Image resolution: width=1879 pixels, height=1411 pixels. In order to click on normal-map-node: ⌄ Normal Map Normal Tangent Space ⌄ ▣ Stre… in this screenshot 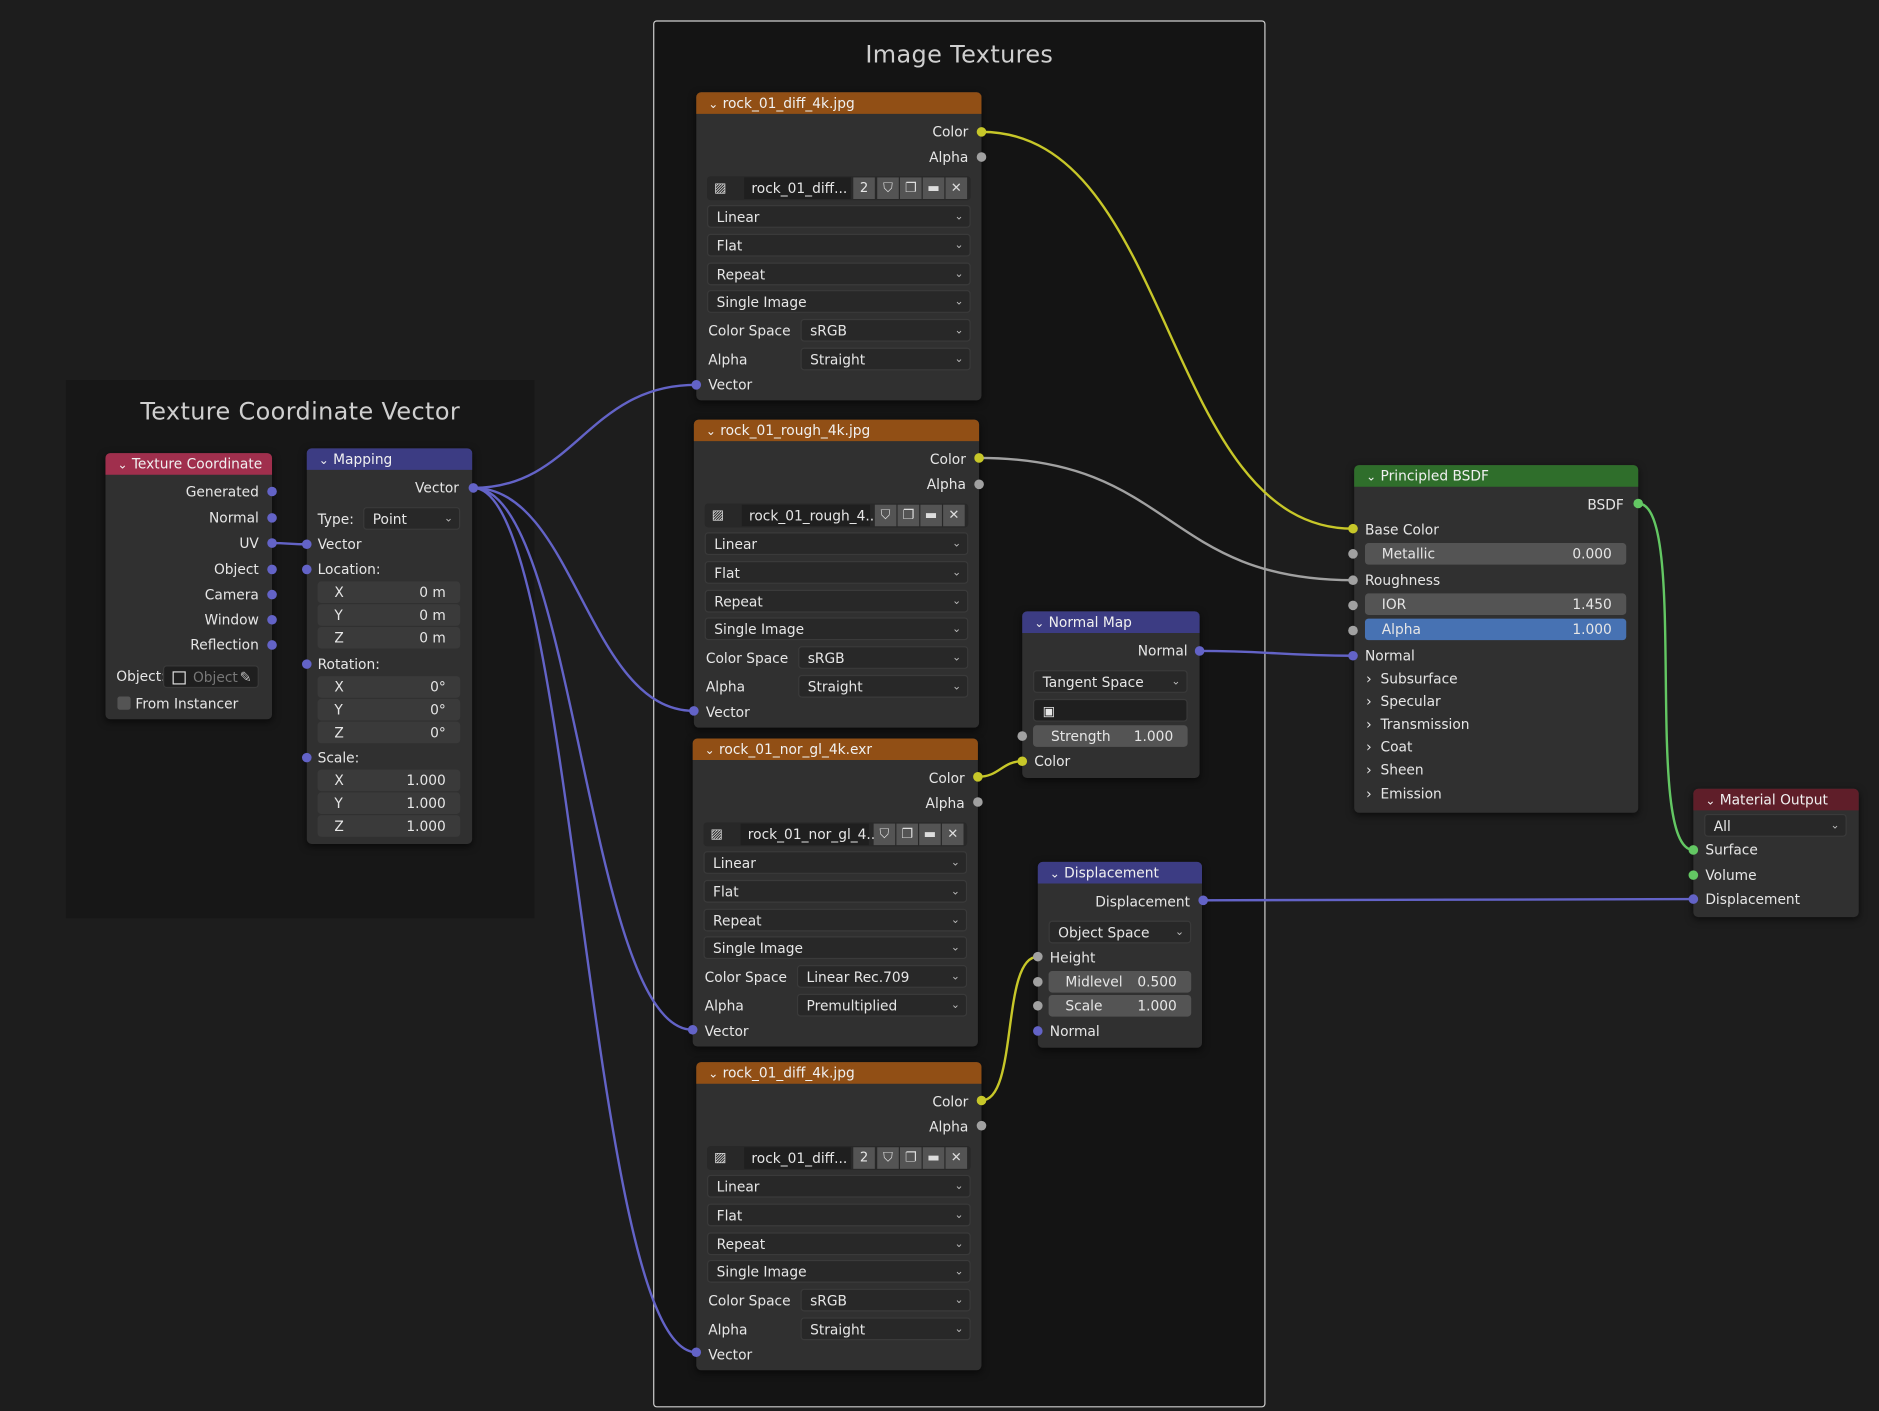, I will do `click(1111, 695)`.